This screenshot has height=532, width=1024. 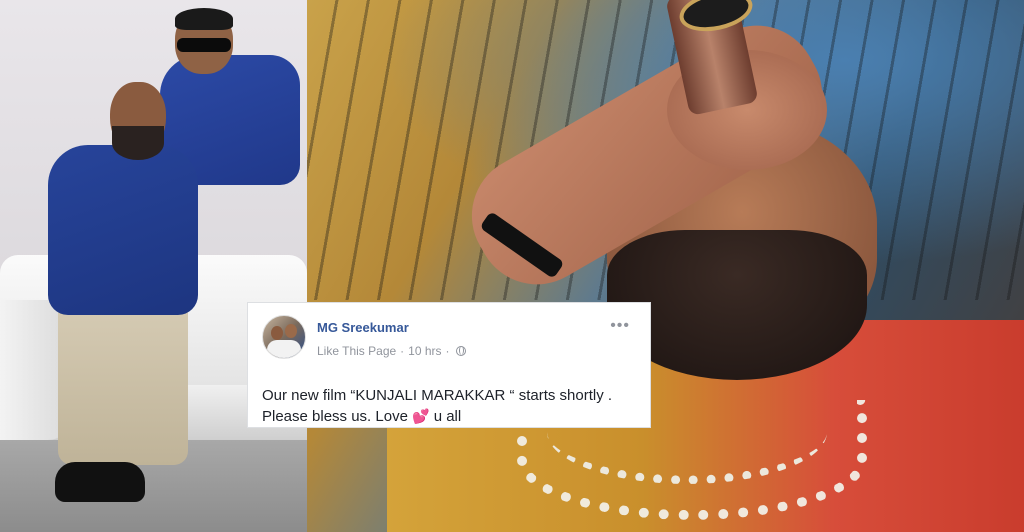 What do you see at coordinates (123, 377) in the screenshot?
I see `person1-pants` at bounding box center [123, 377].